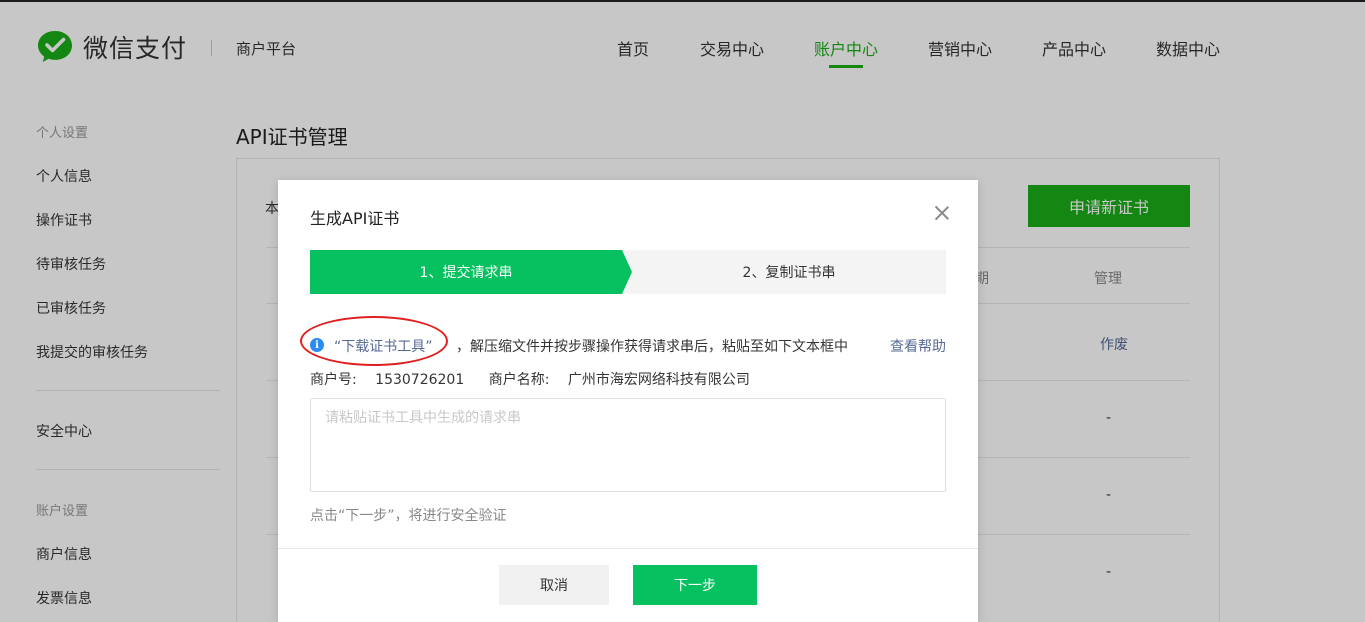 This screenshot has height=622, width=1365. I want to click on step-indicator: 1、提交请求串 2、复制证书串, so click(628, 272).